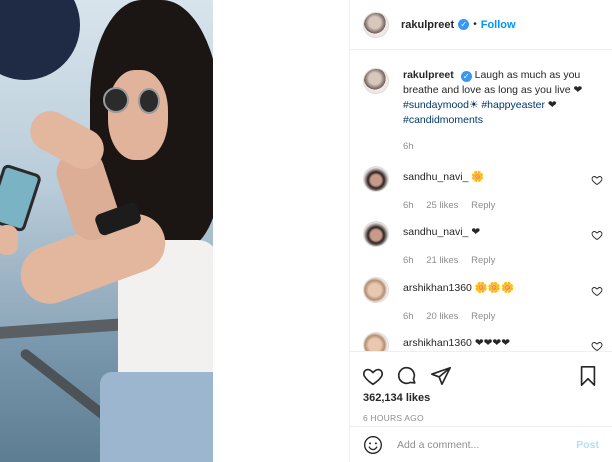 This screenshot has height=462, width=612. Describe the element at coordinates (476, 232) in the screenshot. I see `comment-text: ❤` at that location.